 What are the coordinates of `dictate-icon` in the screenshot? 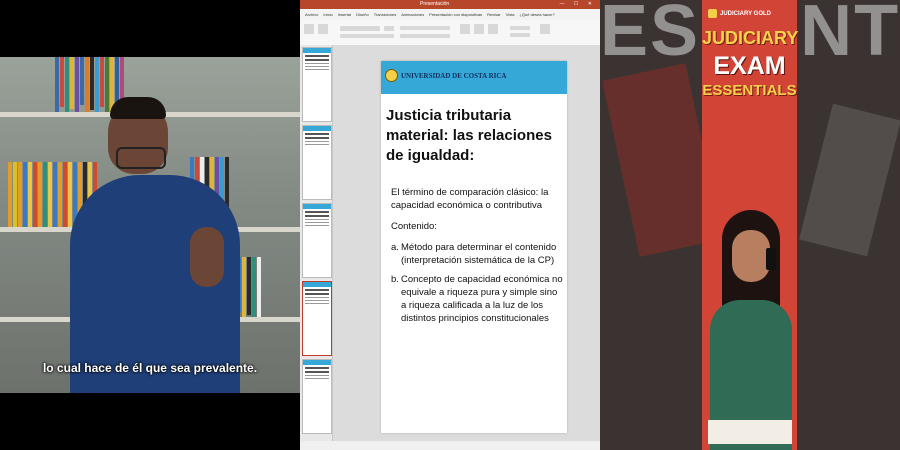 It's located at (545, 29).